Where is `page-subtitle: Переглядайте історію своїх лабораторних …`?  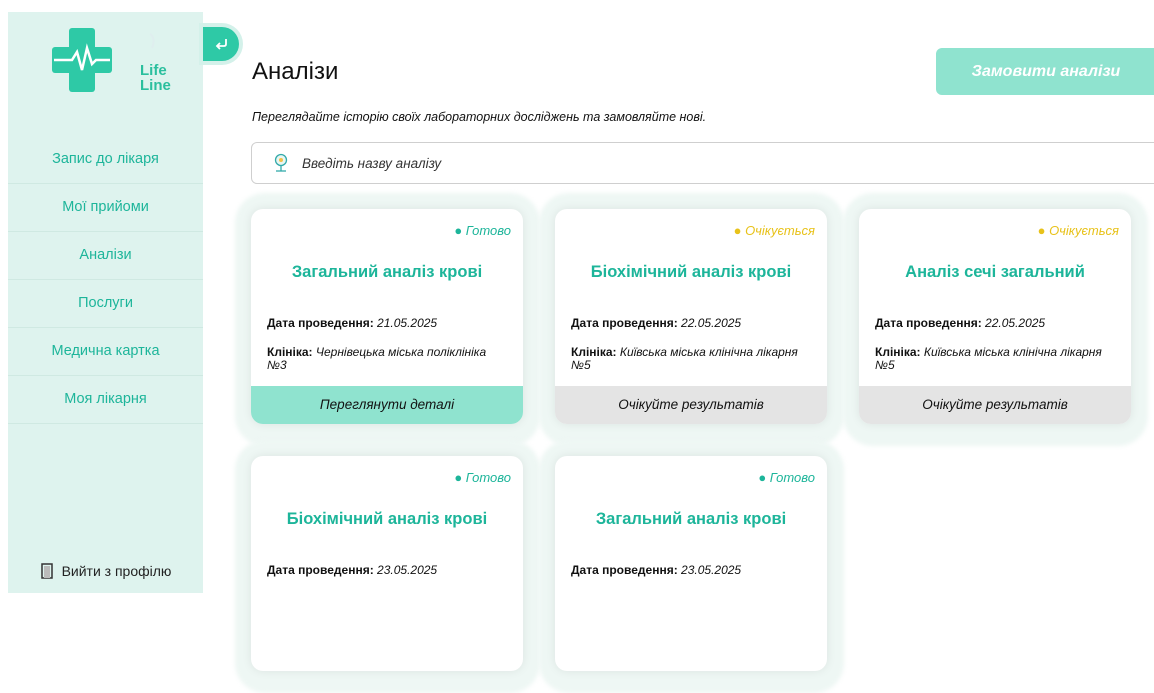 page-subtitle: Переглядайте історію своїх лабораторних … is located at coordinates (479, 117).